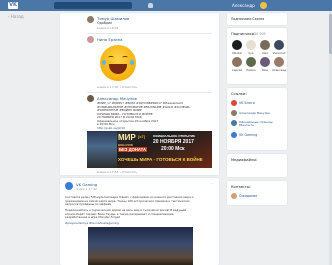  What do you see at coordinates (174, 136) in the screenshot?
I see `banner-right-line: ОФИЦИАЛЬНОЕ ОТКРЫТИЕ` at bounding box center [174, 136].